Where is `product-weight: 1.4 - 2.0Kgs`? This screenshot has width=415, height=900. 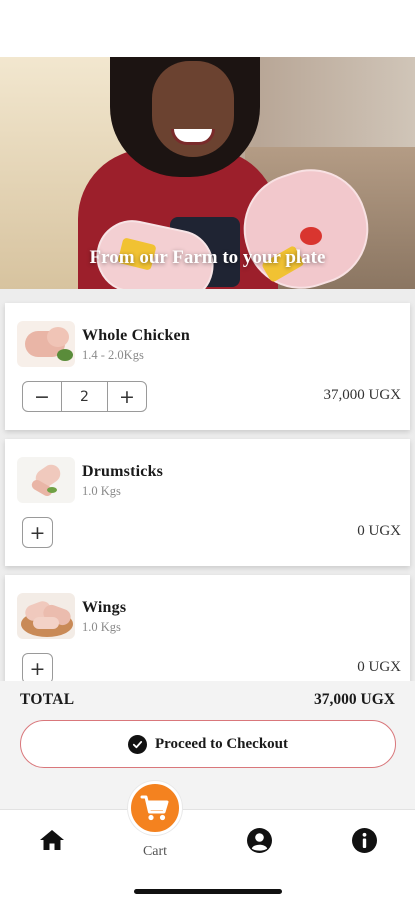
product-weight: 1.4 - 2.0Kgs is located at coordinates (113, 355).